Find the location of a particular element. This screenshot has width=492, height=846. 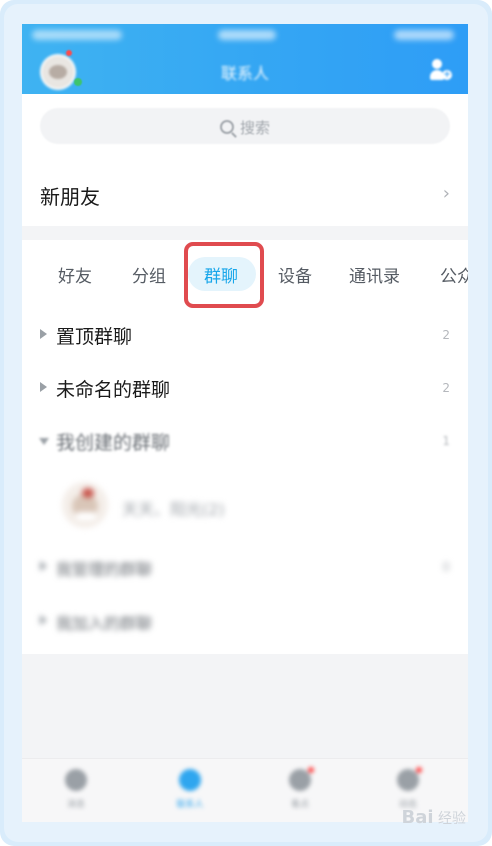

status-signal is located at coordinates (77, 35).